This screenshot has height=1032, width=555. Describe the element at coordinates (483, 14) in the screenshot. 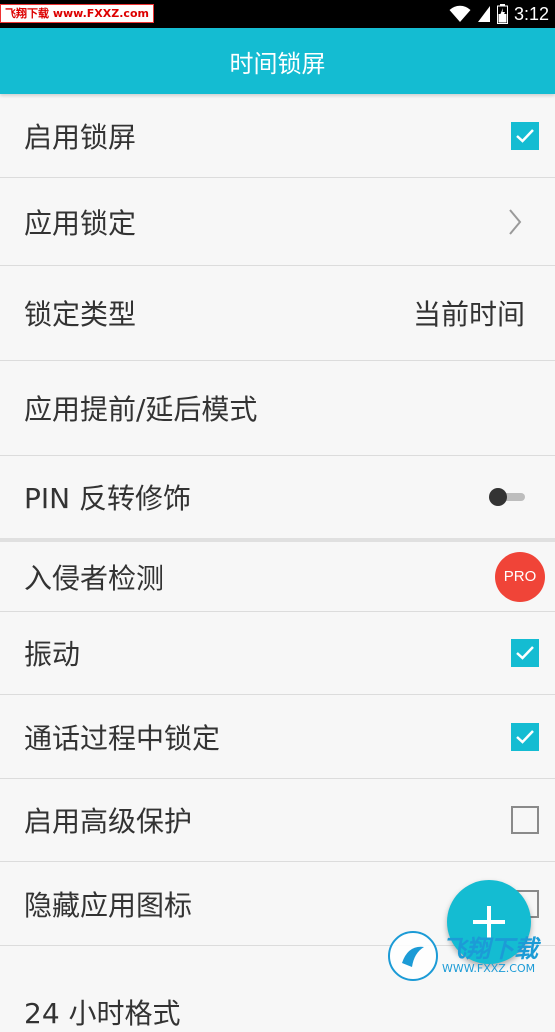

I see `signal-icon` at that location.